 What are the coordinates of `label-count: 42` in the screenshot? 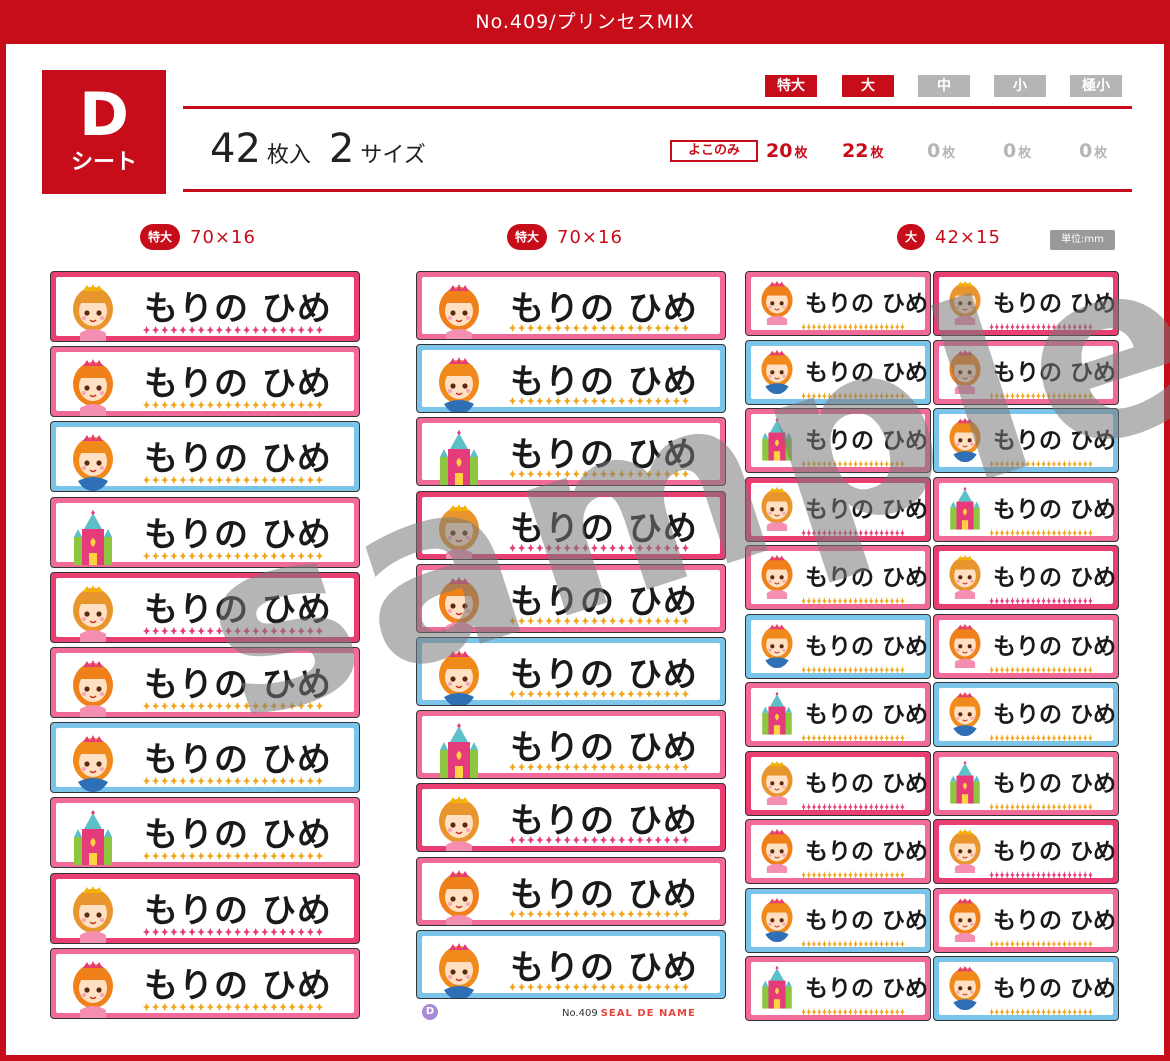 It's located at (235, 149).